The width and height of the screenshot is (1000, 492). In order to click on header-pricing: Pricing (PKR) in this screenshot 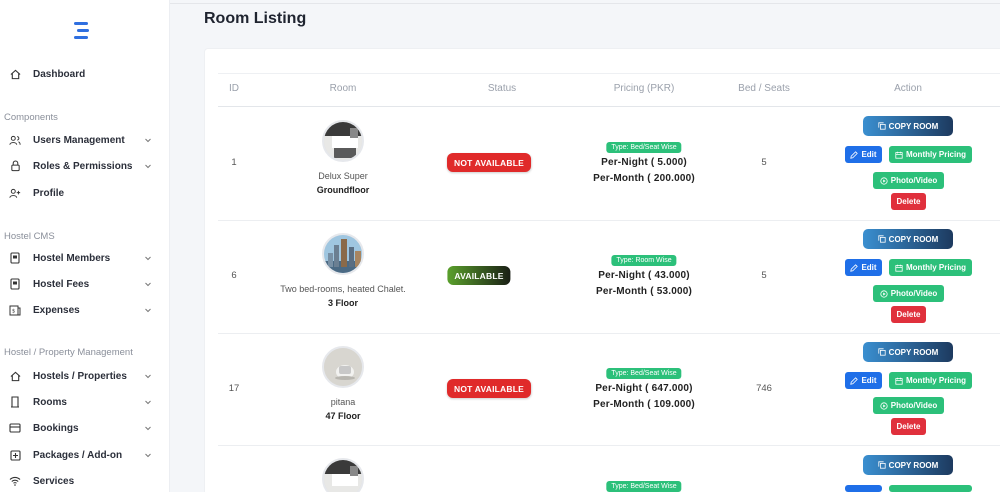, I will do `click(644, 88)`.